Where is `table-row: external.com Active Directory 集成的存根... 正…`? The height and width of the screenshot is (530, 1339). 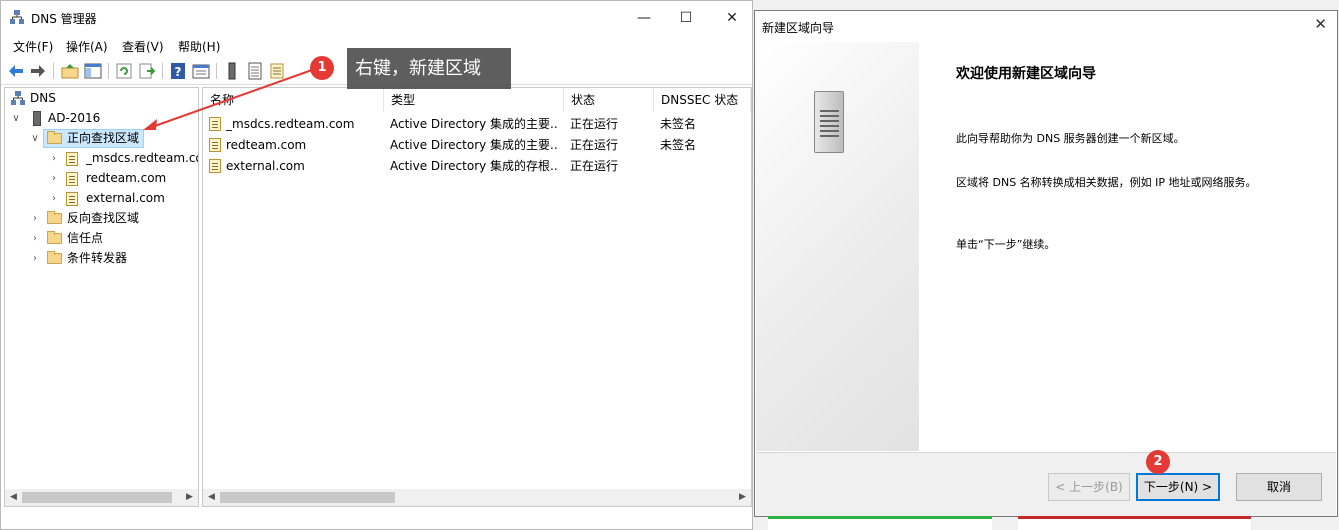 table-row: external.com Active Directory 集成的存根... 正… is located at coordinates (477, 166).